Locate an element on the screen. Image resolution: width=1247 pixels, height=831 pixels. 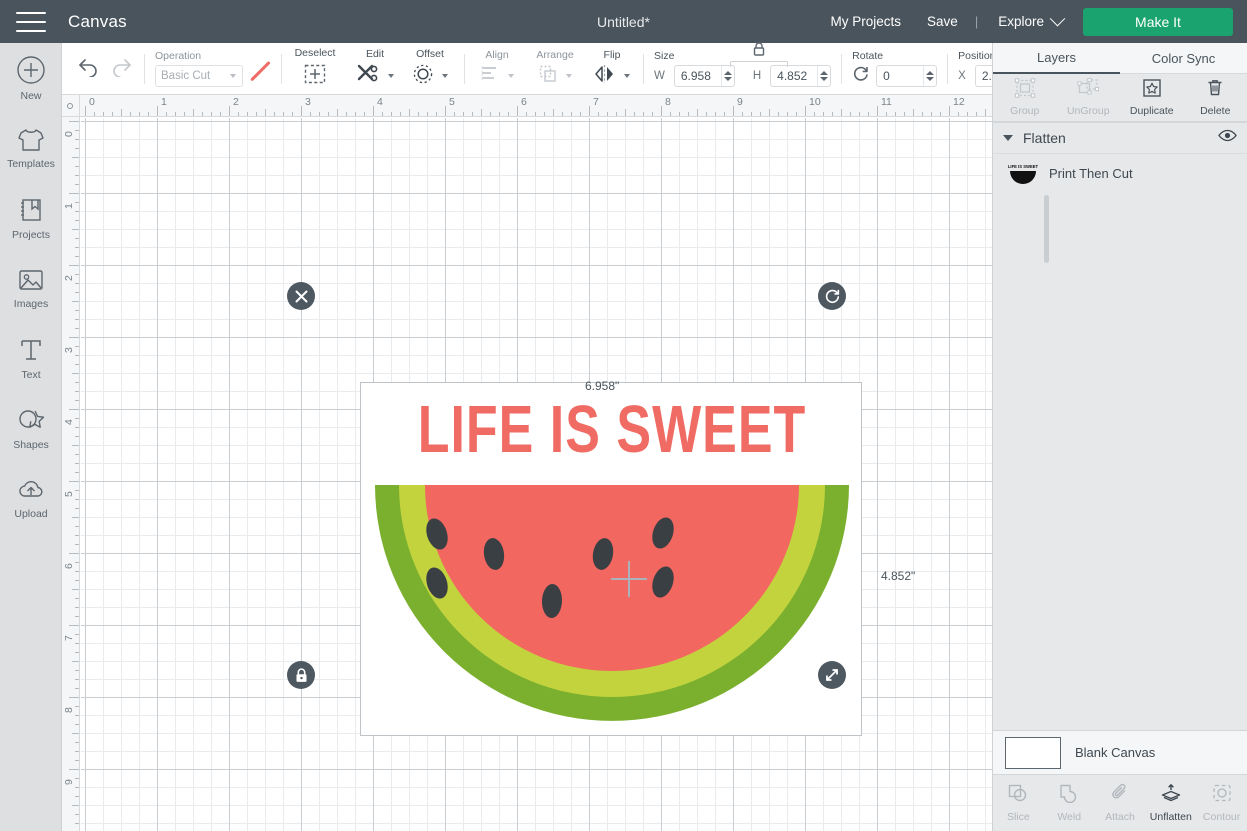
layer-group-row: Flatten is located at coordinates (1120, 138).